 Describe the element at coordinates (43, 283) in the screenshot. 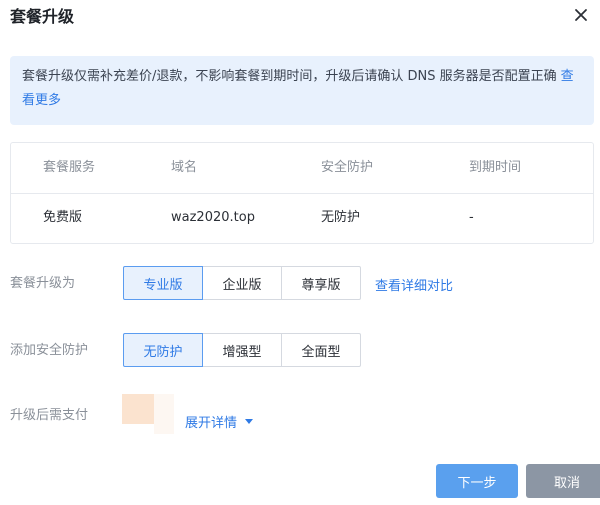

I see `upgrade-label: 套餐升级为` at that location.